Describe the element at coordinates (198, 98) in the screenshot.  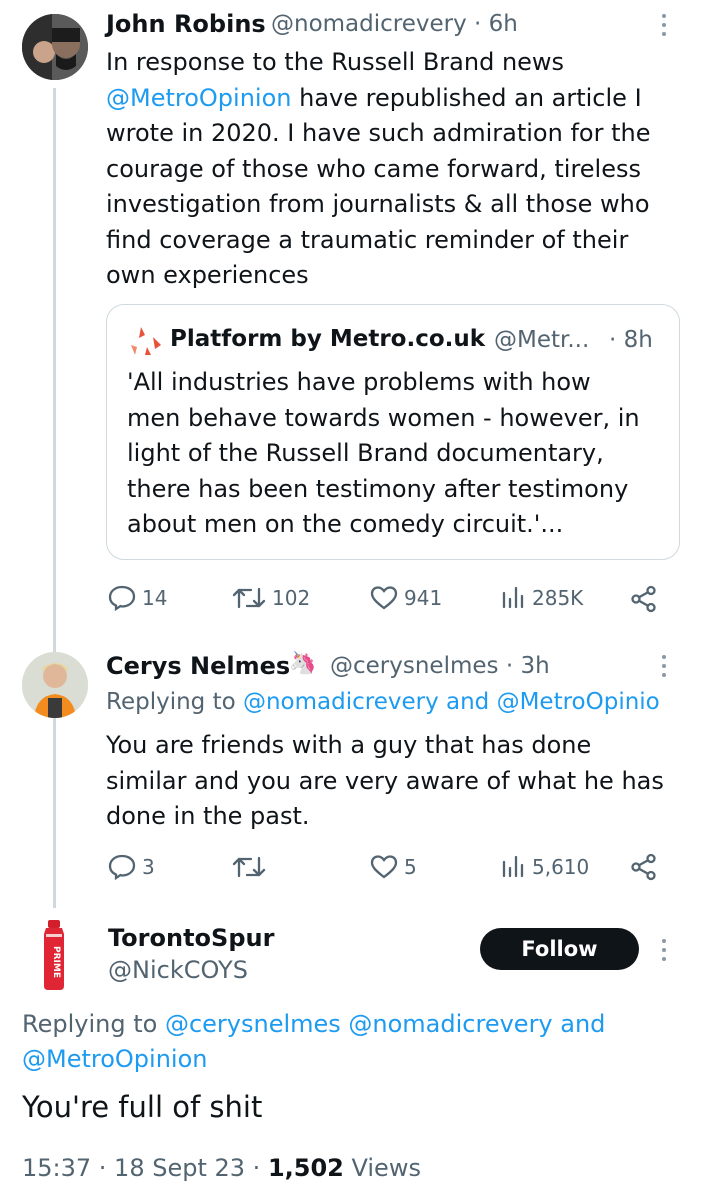
I see `mention-link: @MetroOpinion` at that location.